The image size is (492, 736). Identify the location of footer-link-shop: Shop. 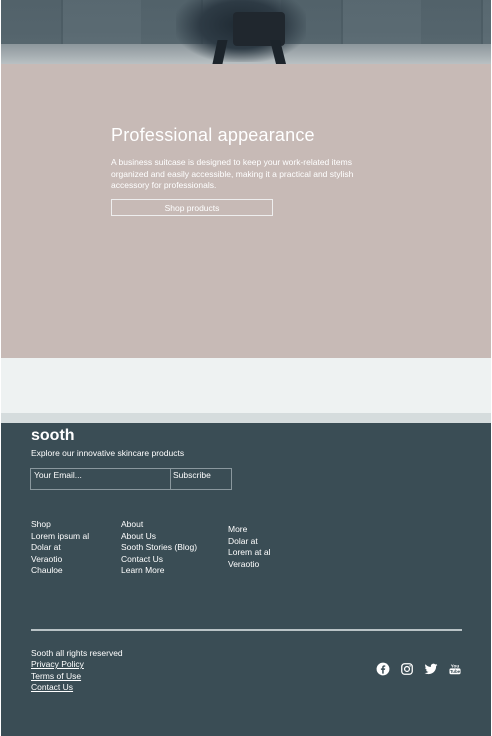
(60, 525).